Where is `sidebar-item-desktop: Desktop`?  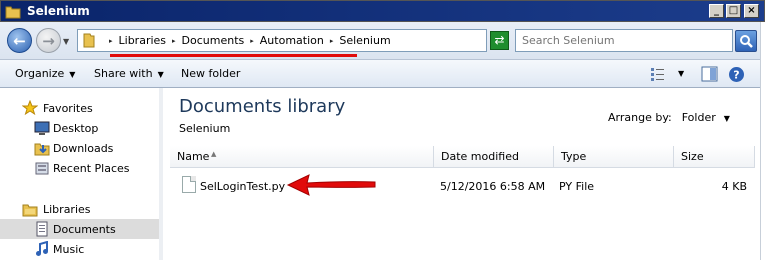
sidebar-item-desktop: Desktop is located at coordinates (80, 128).